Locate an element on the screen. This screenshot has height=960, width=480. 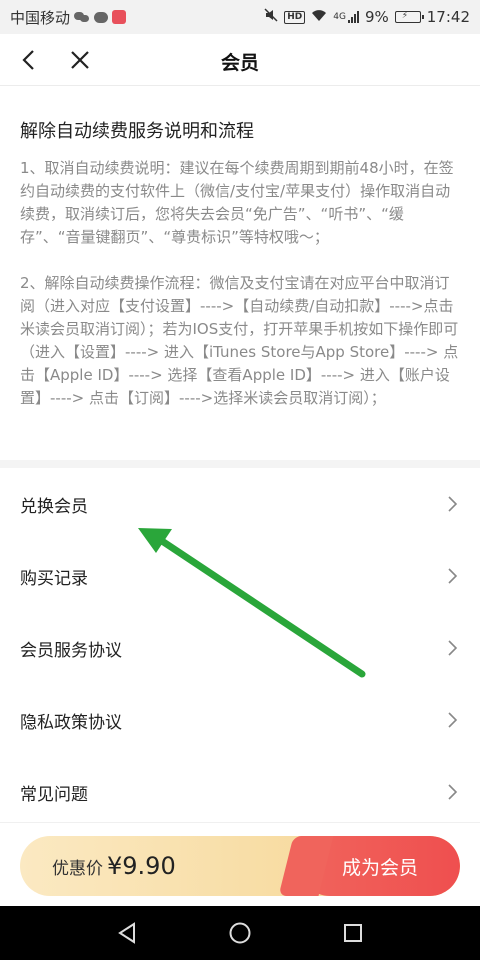
section-divider is located at coordinates (240, 464).